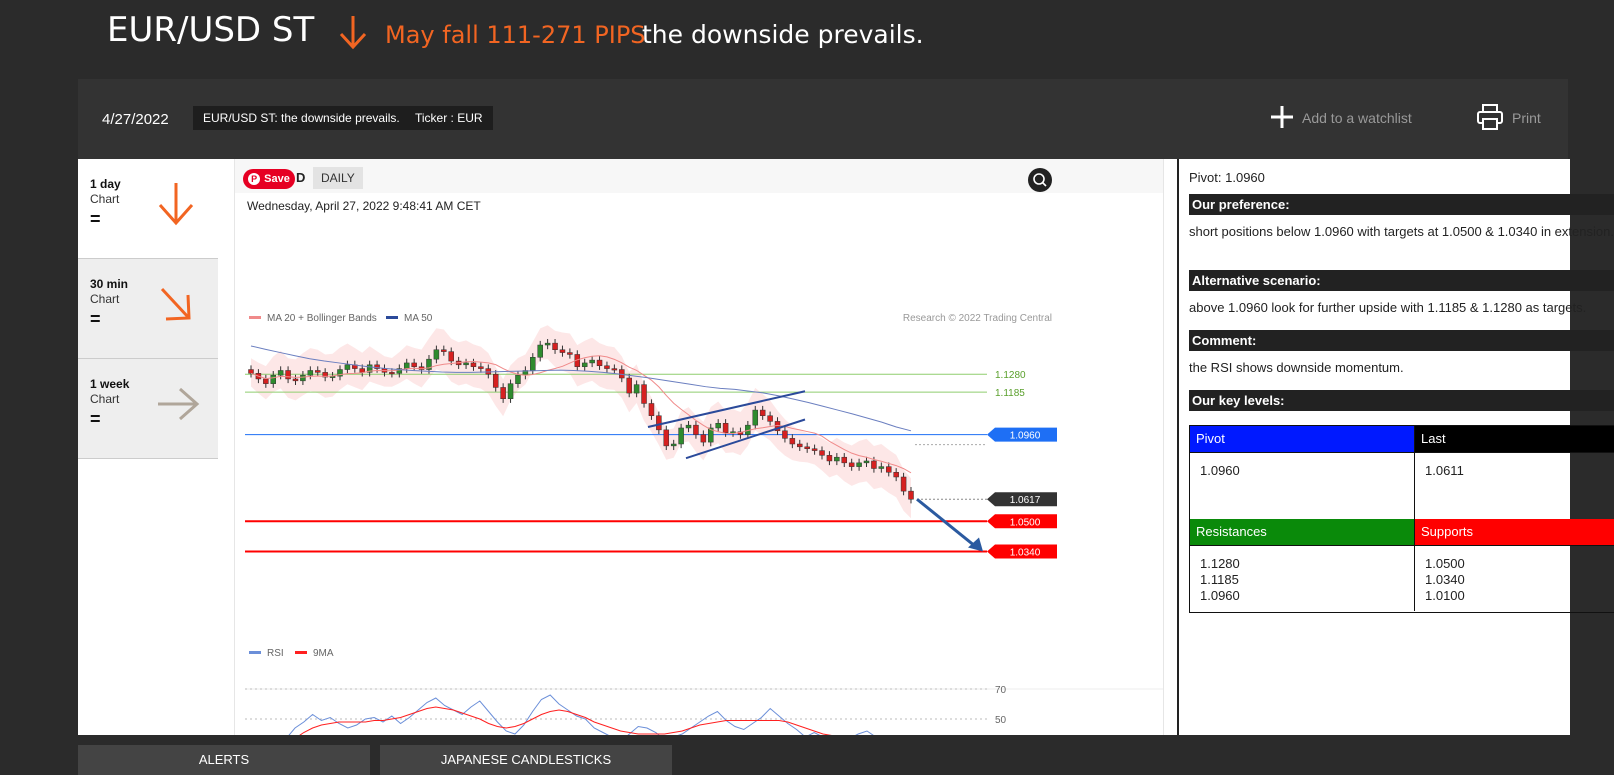 Image resolution: width=1614 pixels, height=775 pixels. What do you see at coordinates (255, 652) in the screenshot?
I see `rsi-legend-swatch` at bounding box center [255, 652].